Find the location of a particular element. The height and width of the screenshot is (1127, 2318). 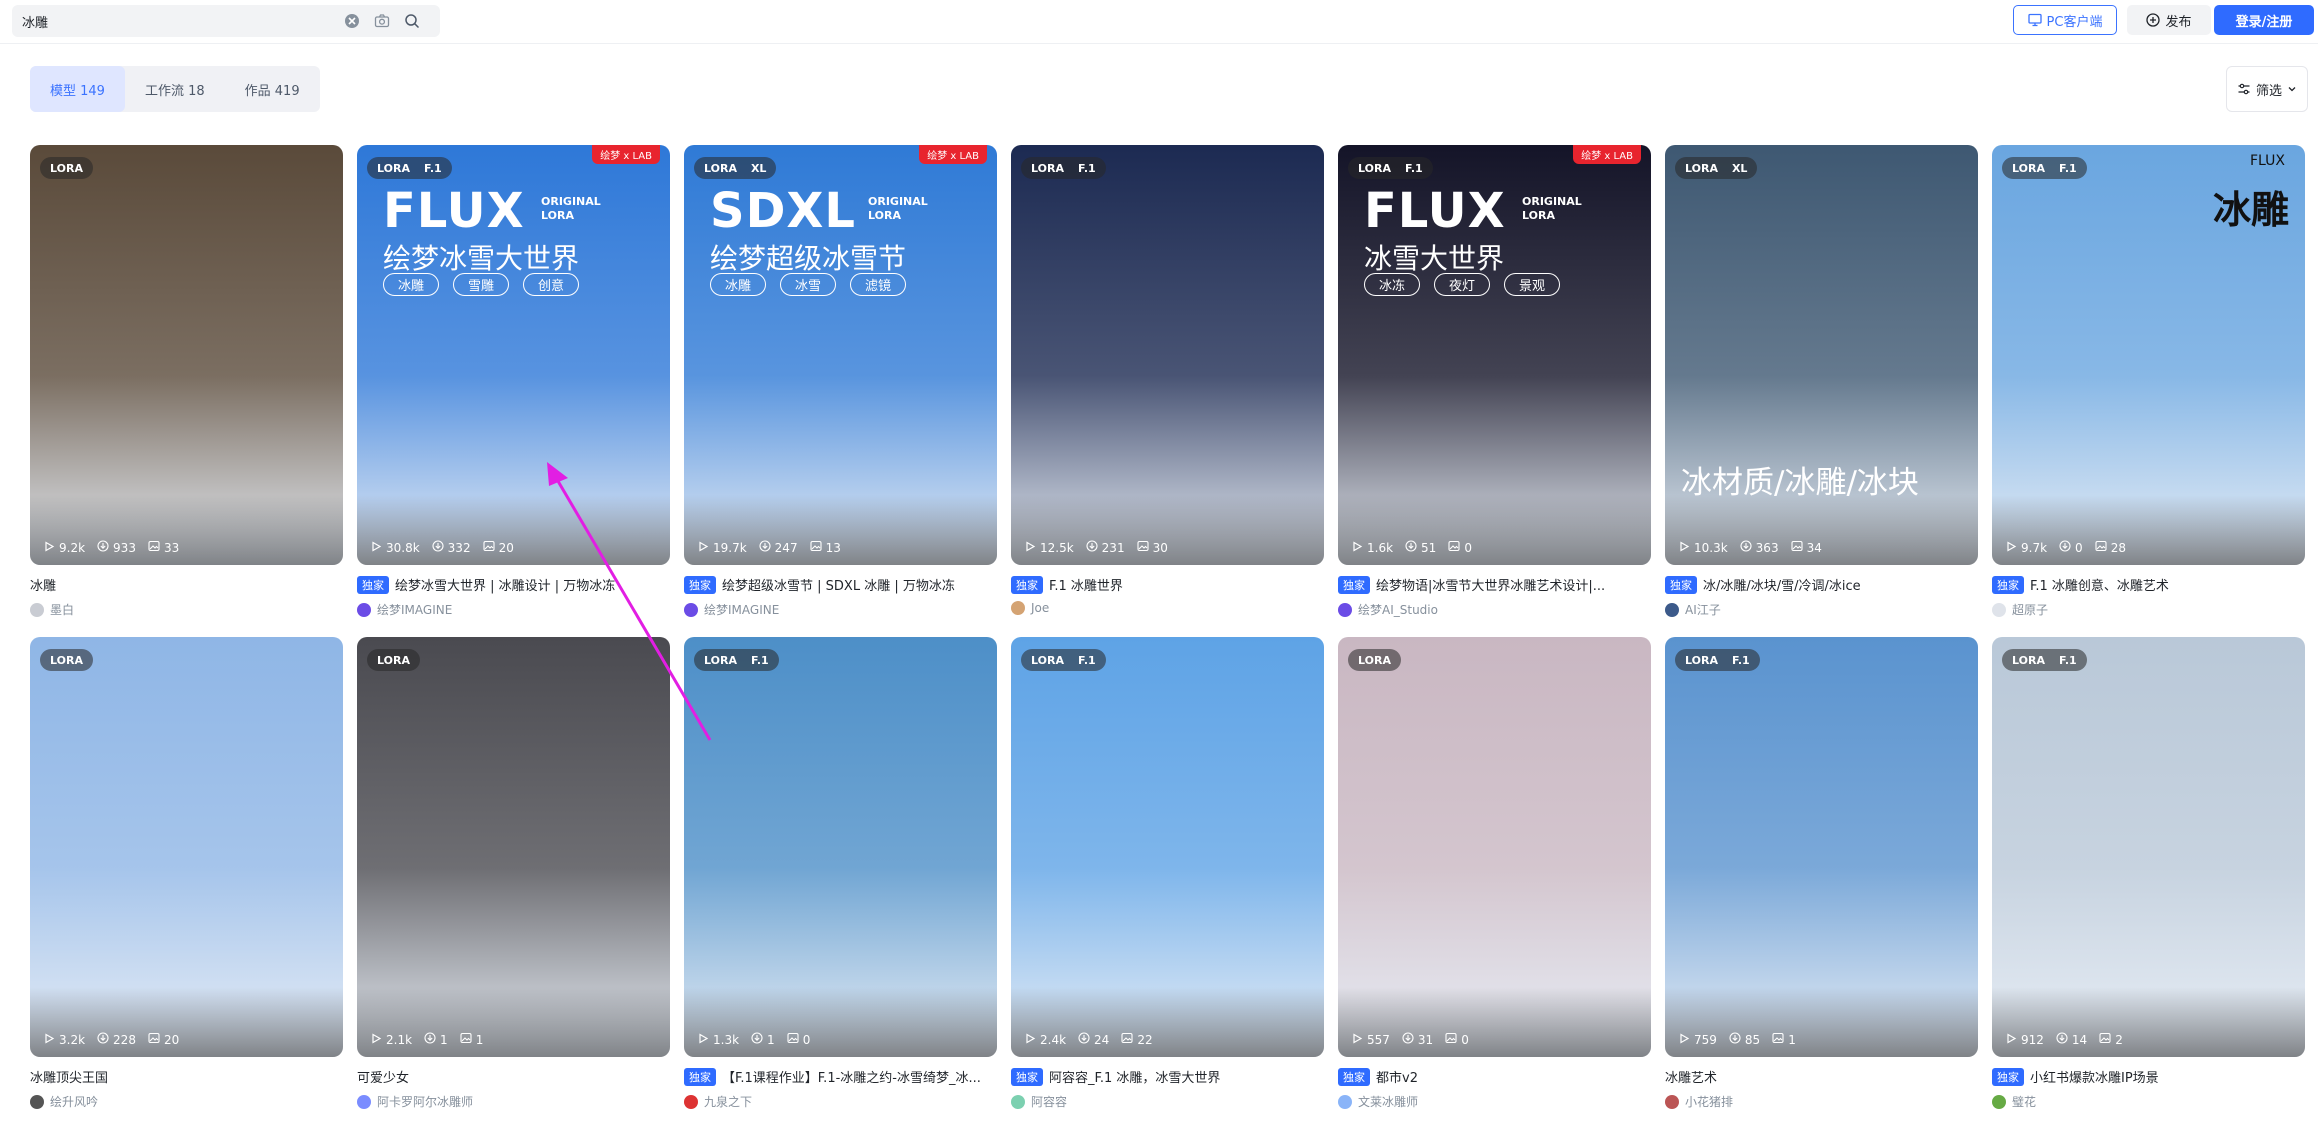

model-title: 绘梦冰雪大世界 | 冰雕设计 | 万物冰冻 is located at coordinates (505, 584).